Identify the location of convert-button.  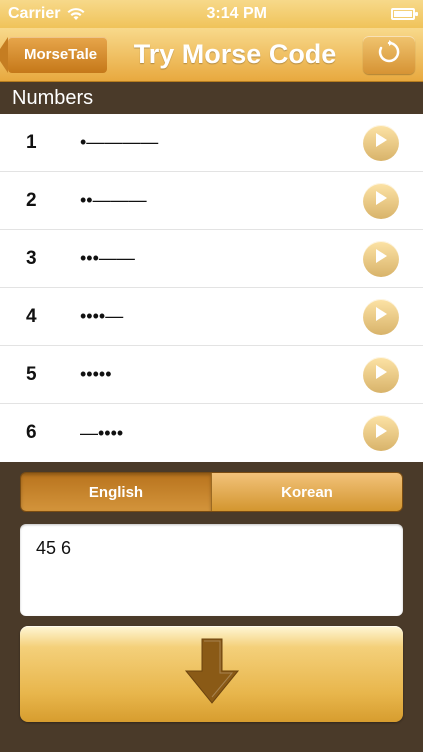
(211, 674).